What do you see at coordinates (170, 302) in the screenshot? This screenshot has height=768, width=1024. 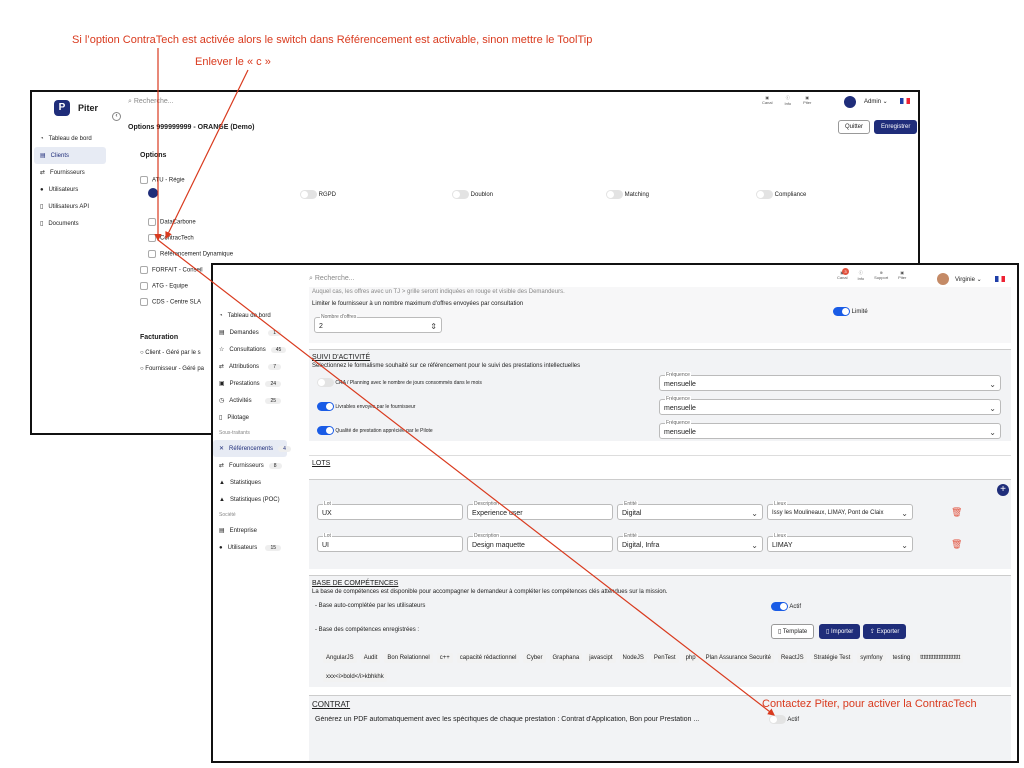 I see `check-cds: CDS - Centre SLA` at bounding box center [170, 302].